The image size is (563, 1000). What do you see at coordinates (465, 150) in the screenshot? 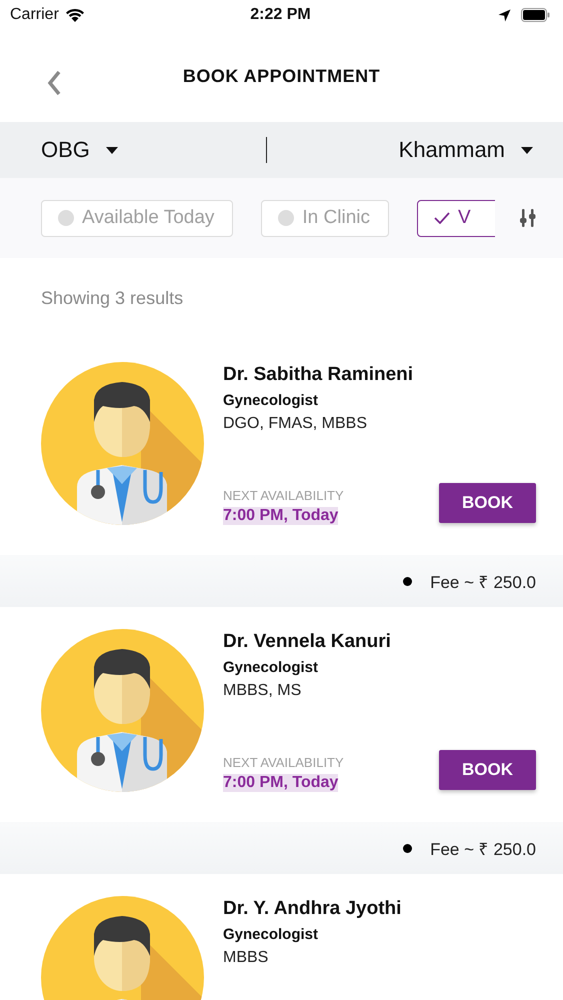
I see `city-dropdown: Khammam` at bounding box center [465, 150].